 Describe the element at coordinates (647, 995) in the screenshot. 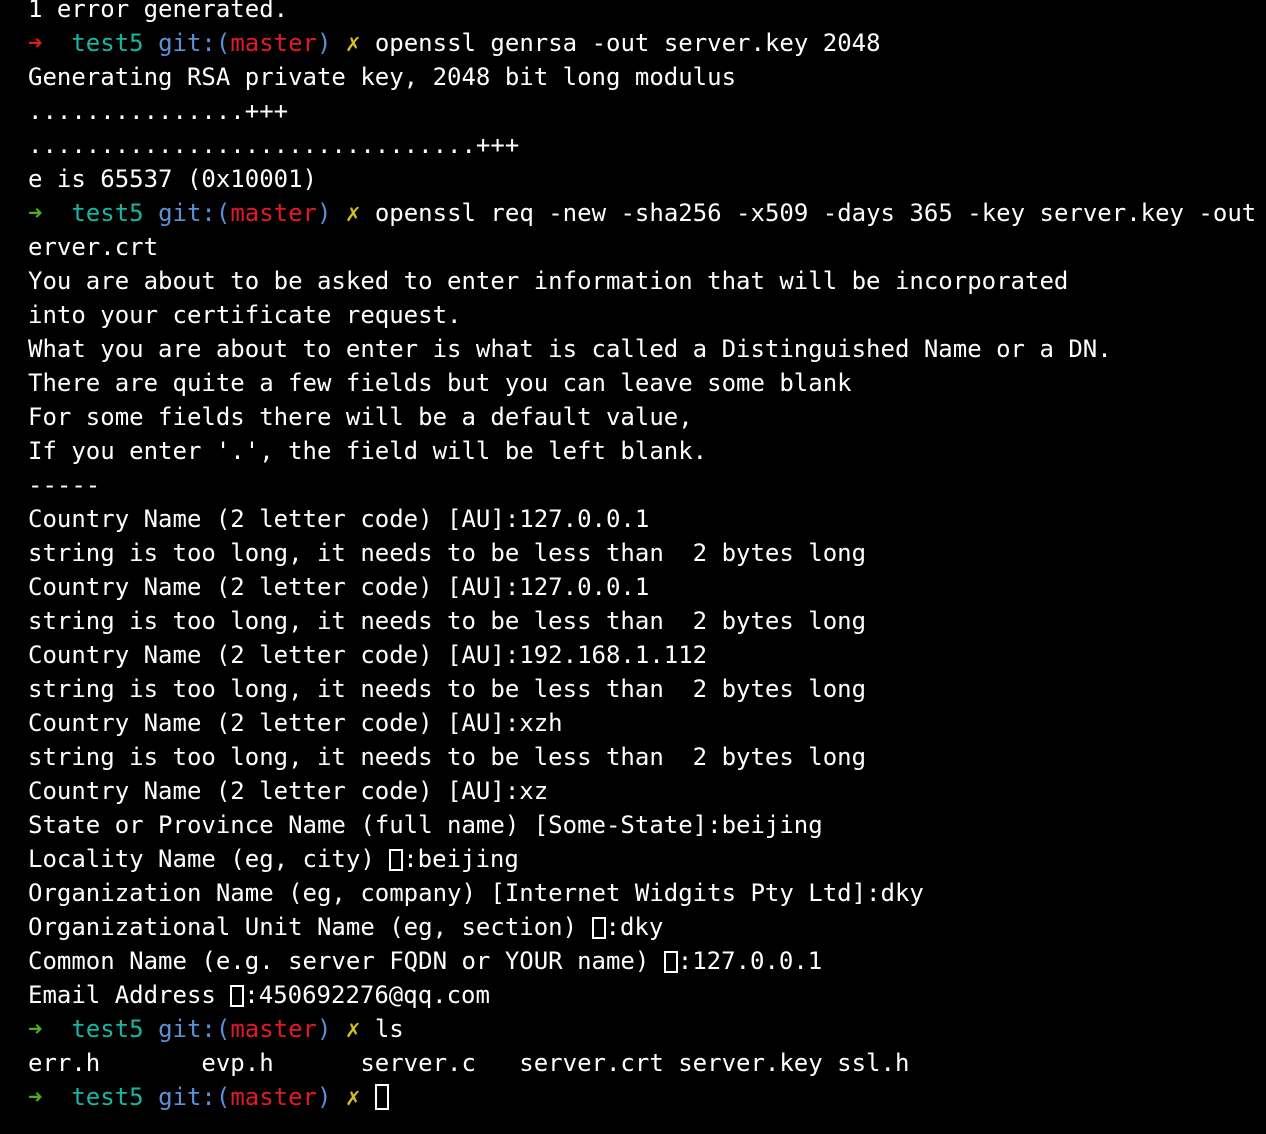

I see `terminal-output-line: Email Address :450692276@qq.com` at that location.